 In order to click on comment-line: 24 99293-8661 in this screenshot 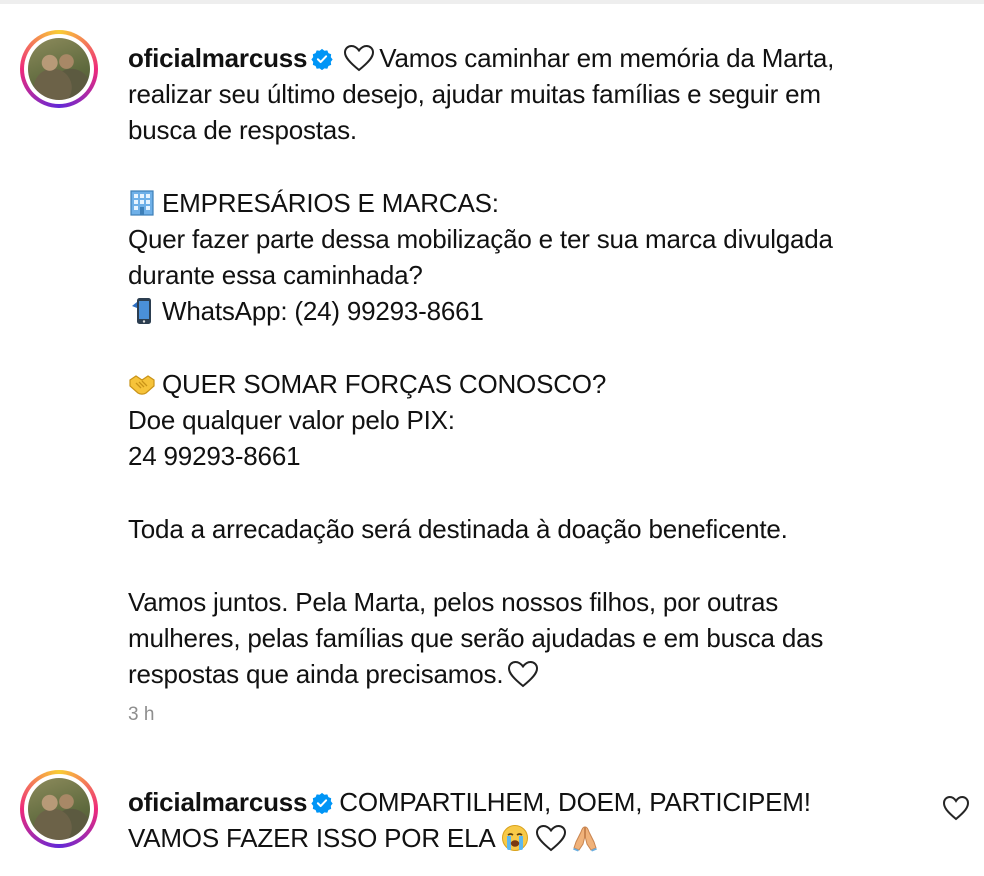, I will do `click(528, 456)`.